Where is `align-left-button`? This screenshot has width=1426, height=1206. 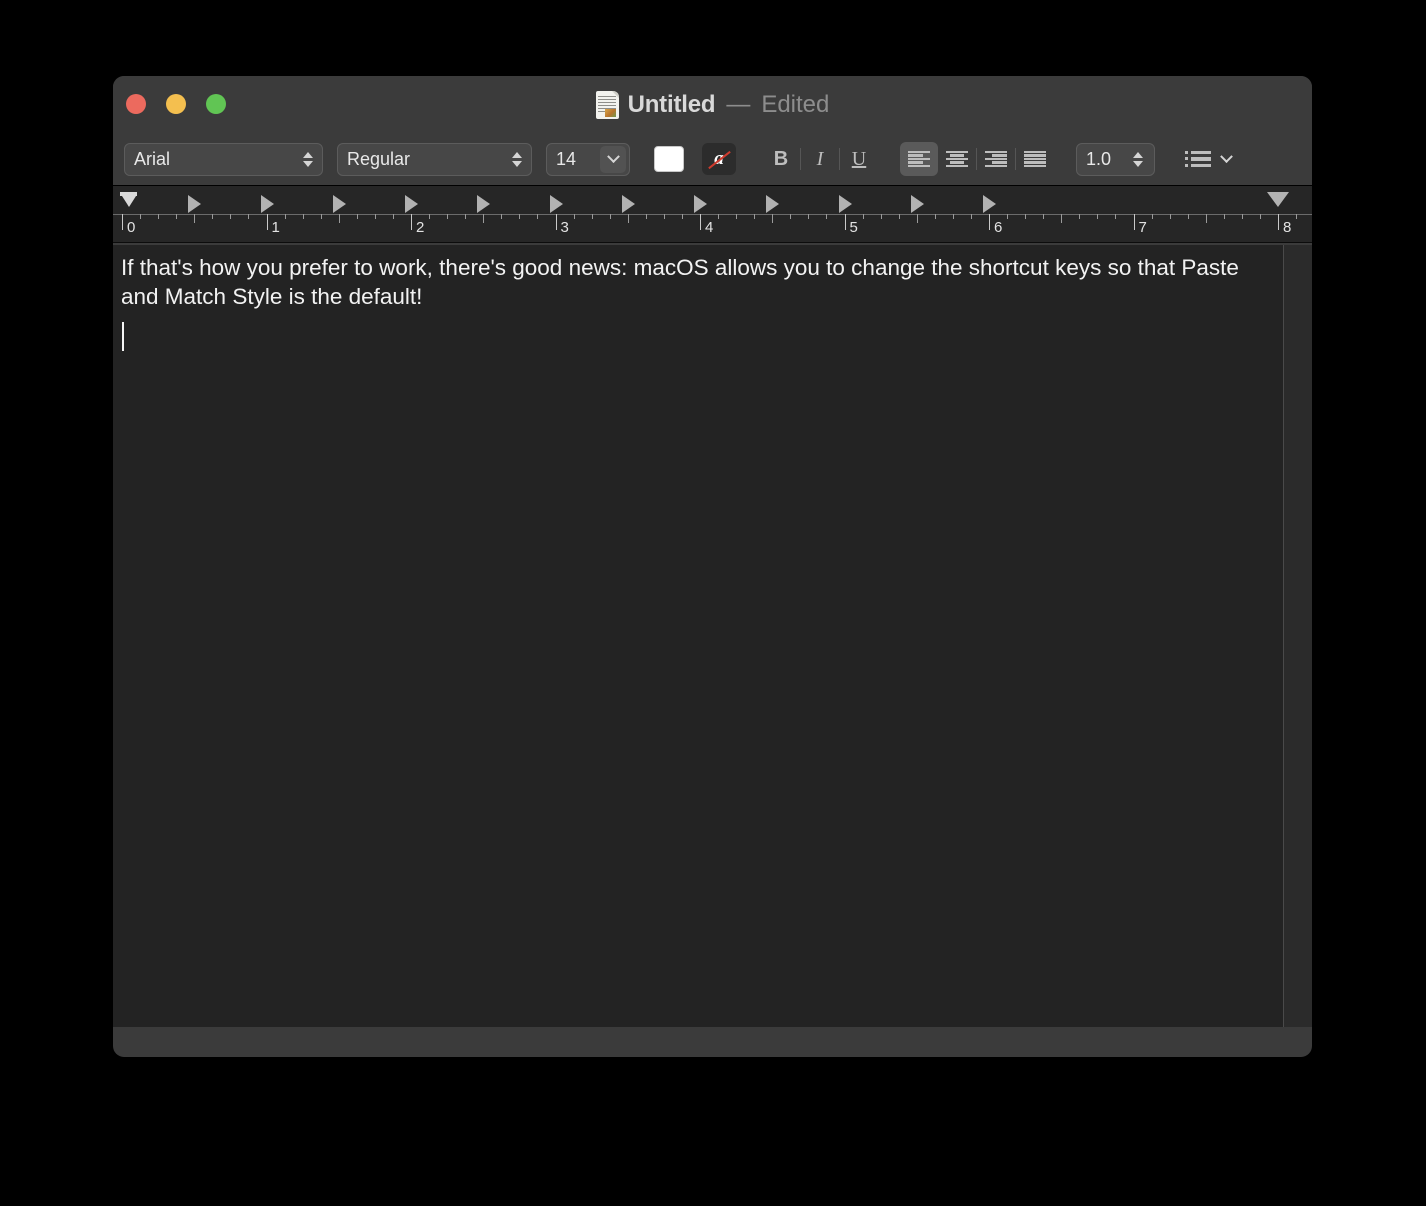
align-left-button is located at coordinates (919, 159).